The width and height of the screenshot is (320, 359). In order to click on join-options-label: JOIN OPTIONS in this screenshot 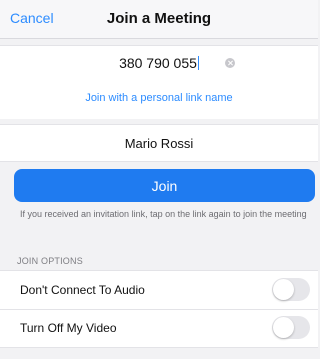, I will do `click(50, 261)`.